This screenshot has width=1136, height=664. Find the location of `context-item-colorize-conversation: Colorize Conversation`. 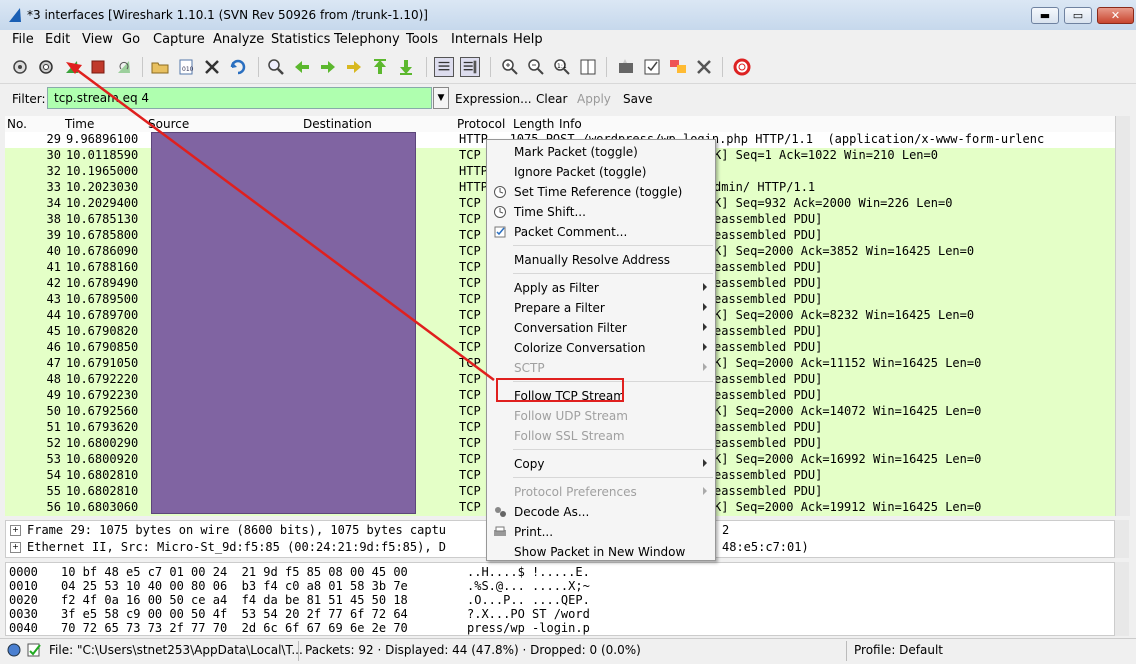

context-item-colorize-conversation: Colorize Conversation is located at coordinates (601, 348).